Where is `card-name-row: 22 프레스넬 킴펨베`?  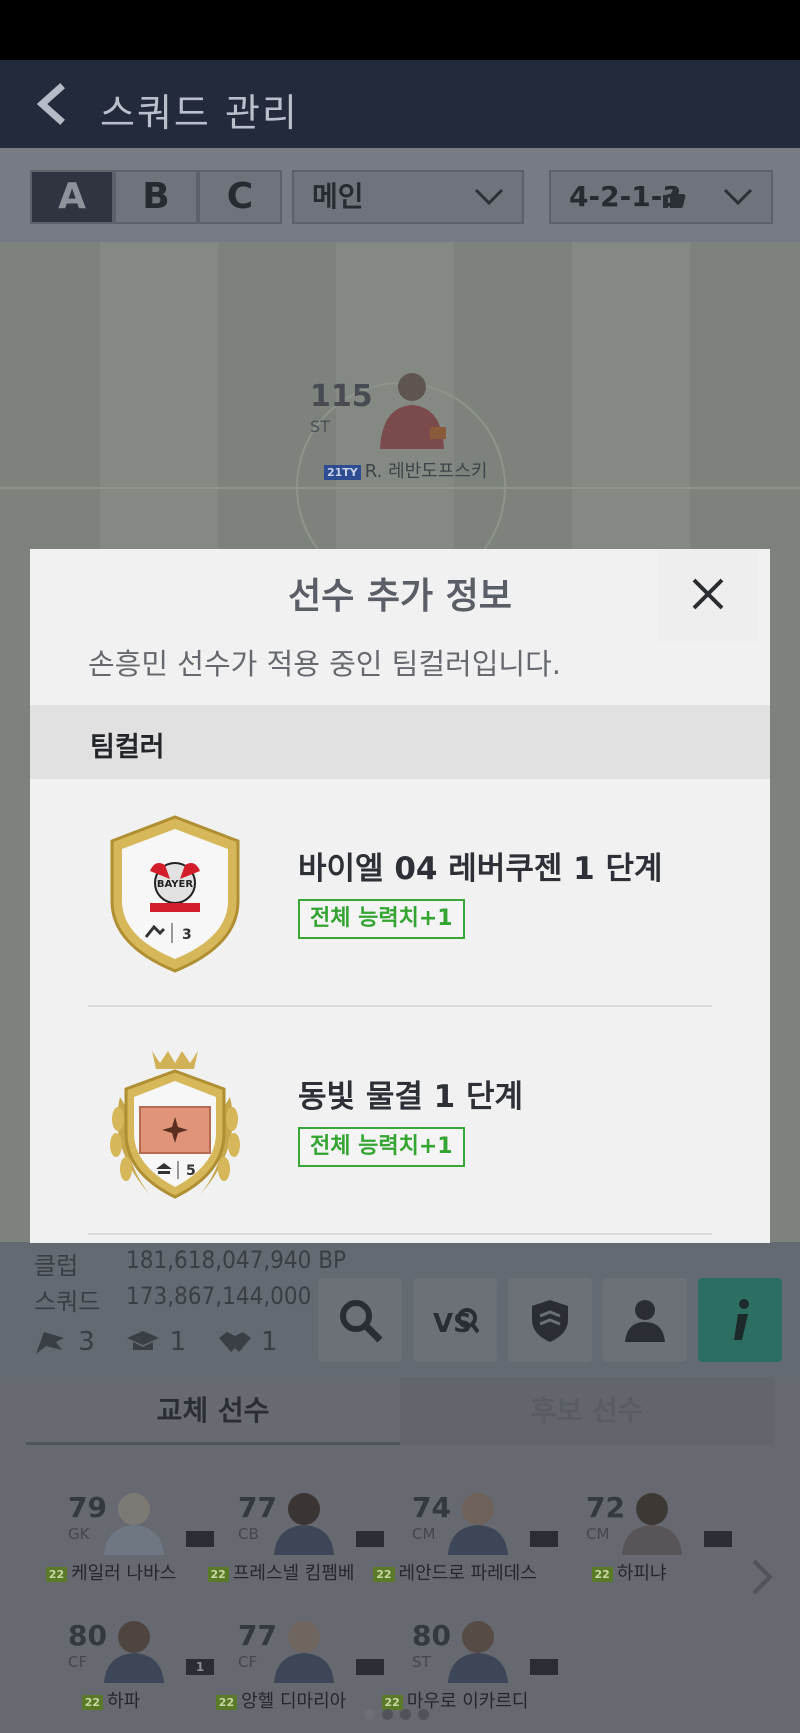 card-name-row: 22 프레스넬 킴펨베 is located at coordinates (281, 1572).